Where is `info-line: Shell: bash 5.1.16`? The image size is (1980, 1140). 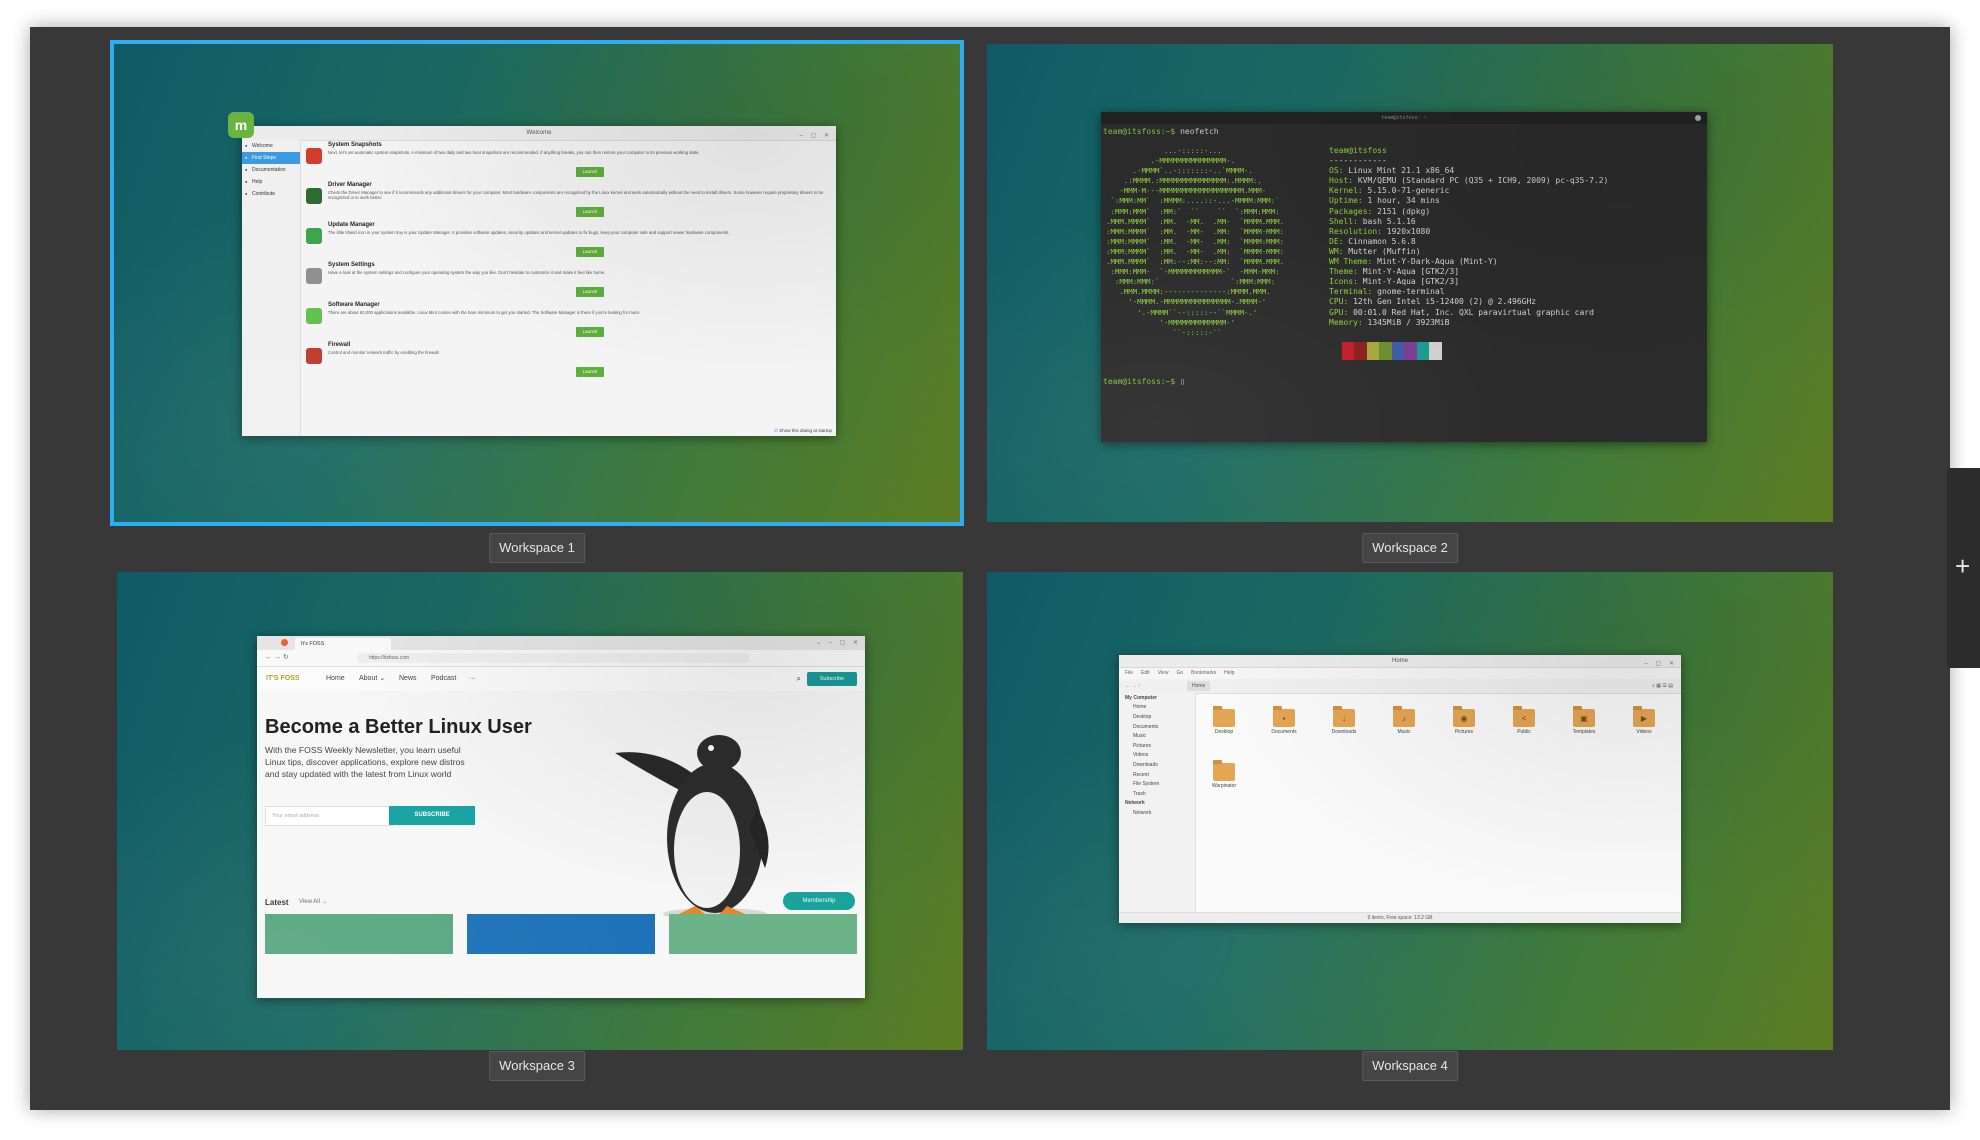
info-line: Shell: bash 5.1.16 is located at coordinates (1468, 222).